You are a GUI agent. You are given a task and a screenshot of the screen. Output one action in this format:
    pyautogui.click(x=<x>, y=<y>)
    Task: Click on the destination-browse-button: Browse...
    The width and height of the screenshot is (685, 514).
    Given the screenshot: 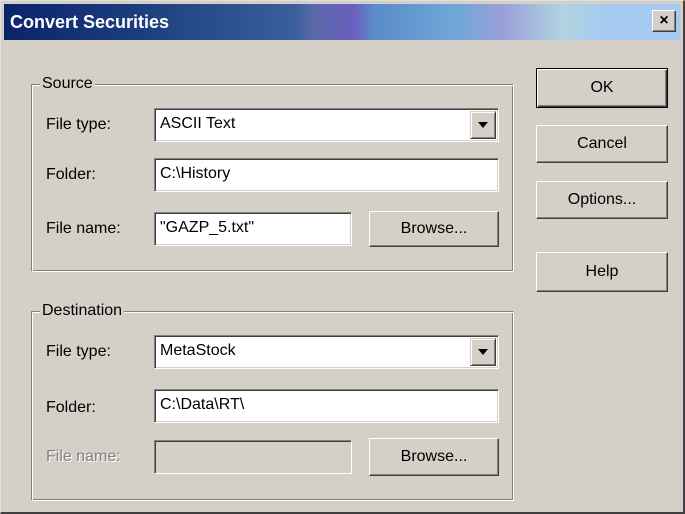 What is the action you would take?
    pyautogui.click(x=434, y=457)
    